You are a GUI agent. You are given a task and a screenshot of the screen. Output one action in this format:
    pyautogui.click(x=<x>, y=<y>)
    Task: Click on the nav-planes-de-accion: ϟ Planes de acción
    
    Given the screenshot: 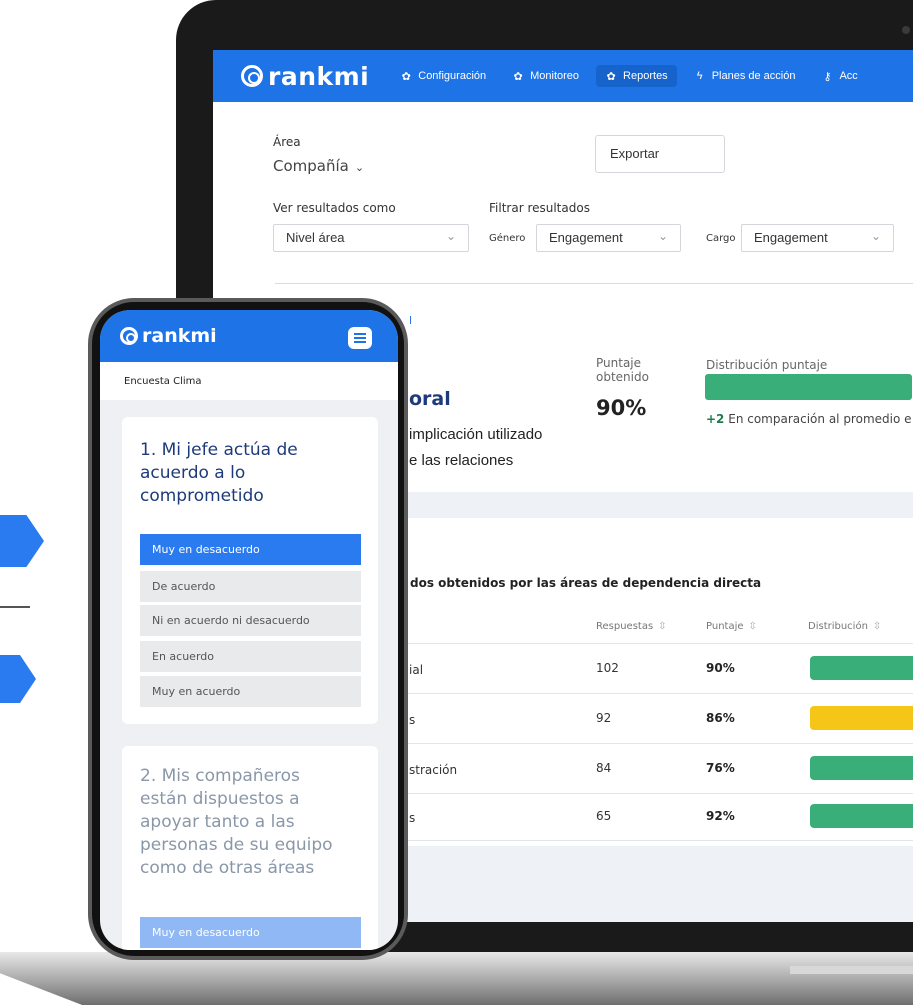 What is the action you would take?
    pyautogui.click(x=745, y=76)
    